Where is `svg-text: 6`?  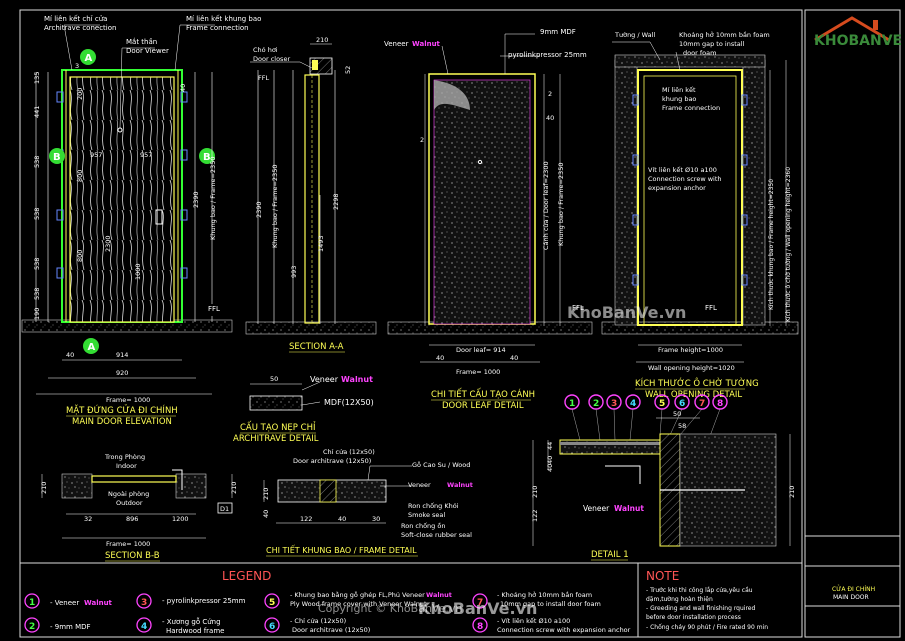 svg-text: 6 is located at coordinates (682, 404).